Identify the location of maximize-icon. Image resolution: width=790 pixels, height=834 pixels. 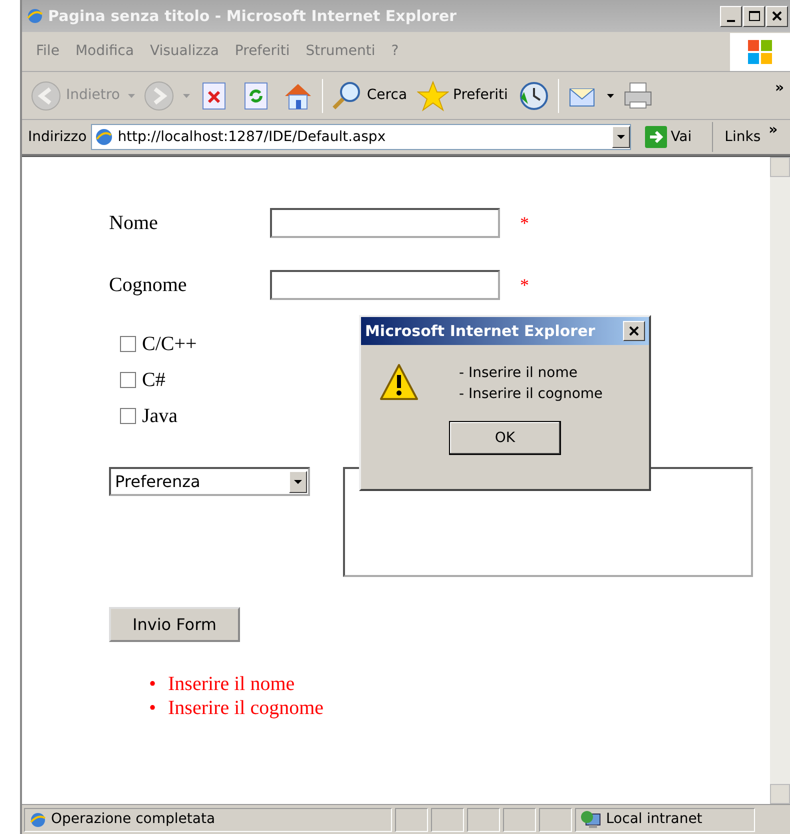
(754, 16).